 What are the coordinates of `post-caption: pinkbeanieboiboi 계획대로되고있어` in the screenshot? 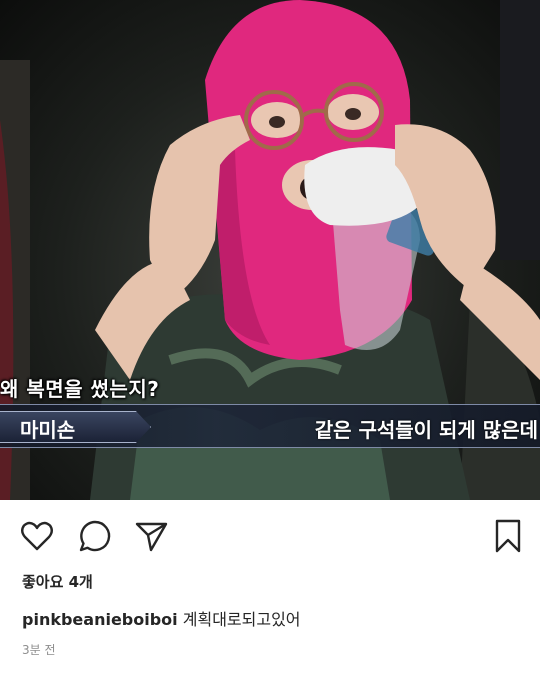 It's located at (161, 618).